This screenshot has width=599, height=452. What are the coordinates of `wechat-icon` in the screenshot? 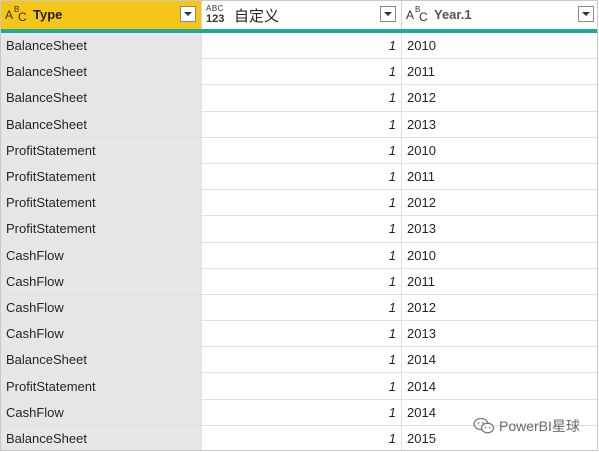 It's located at (484, 426).